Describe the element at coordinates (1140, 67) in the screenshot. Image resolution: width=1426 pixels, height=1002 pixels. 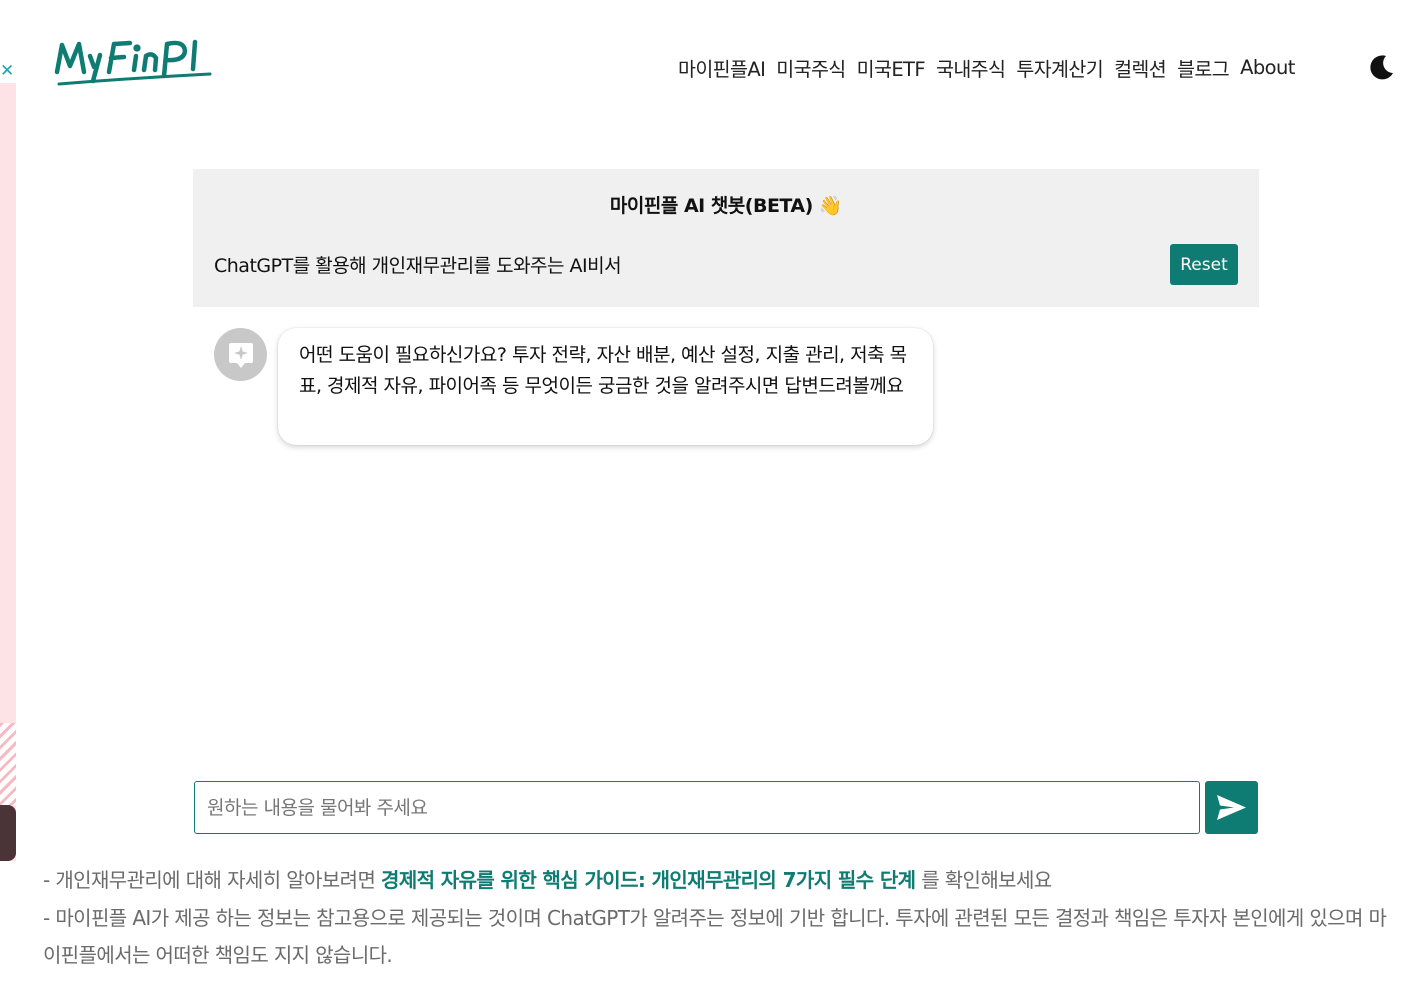
I see `nav-item-collection: 컬렉션` at that location.